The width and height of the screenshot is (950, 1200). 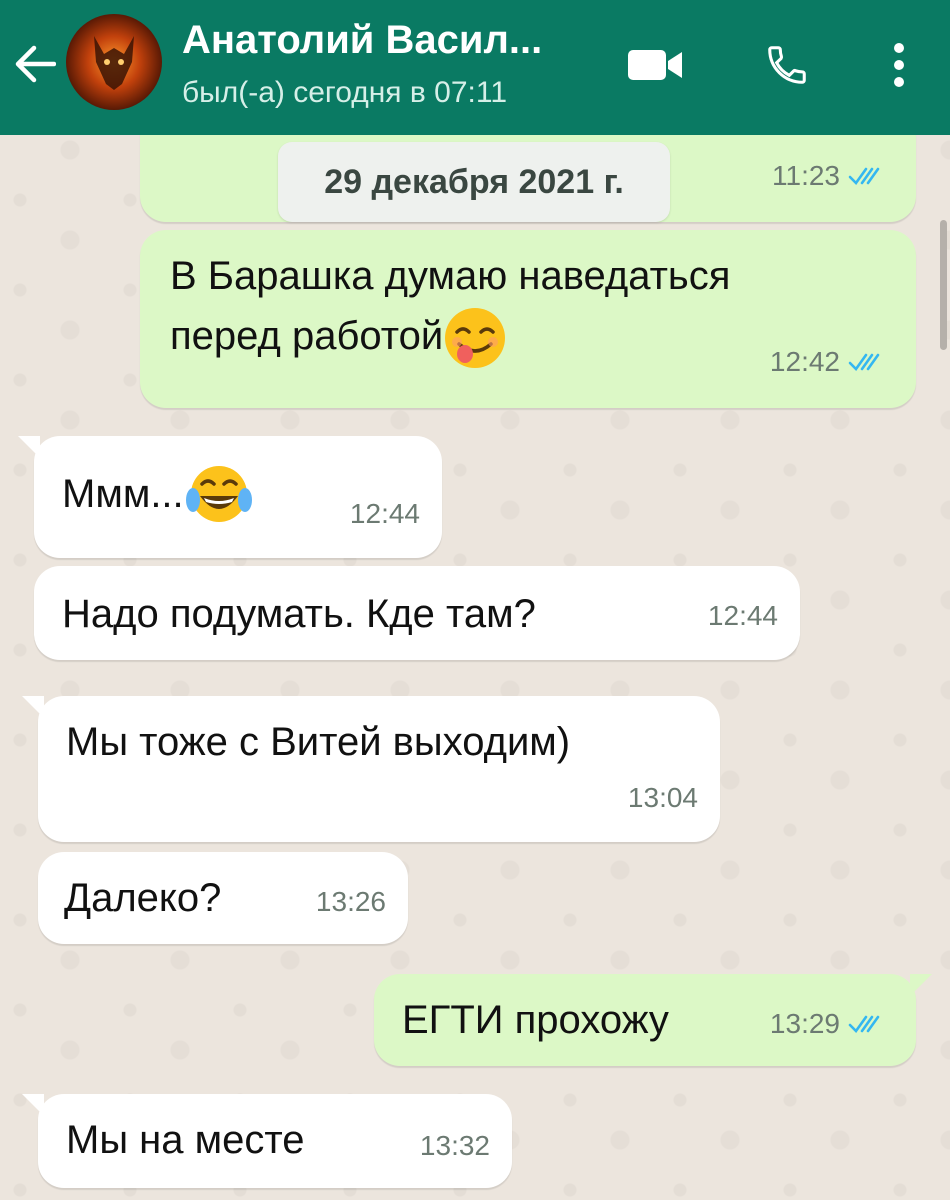 What do you see at coordinates (806, 175) in the screenshot?
I see `message-time: 11:23` at bounding box center [806, 175].